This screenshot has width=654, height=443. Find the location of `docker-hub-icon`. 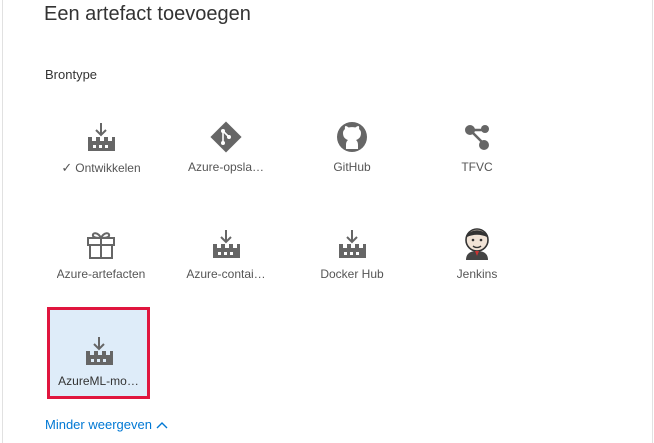

docker-hub-icon is located at coordinates (352, 244).